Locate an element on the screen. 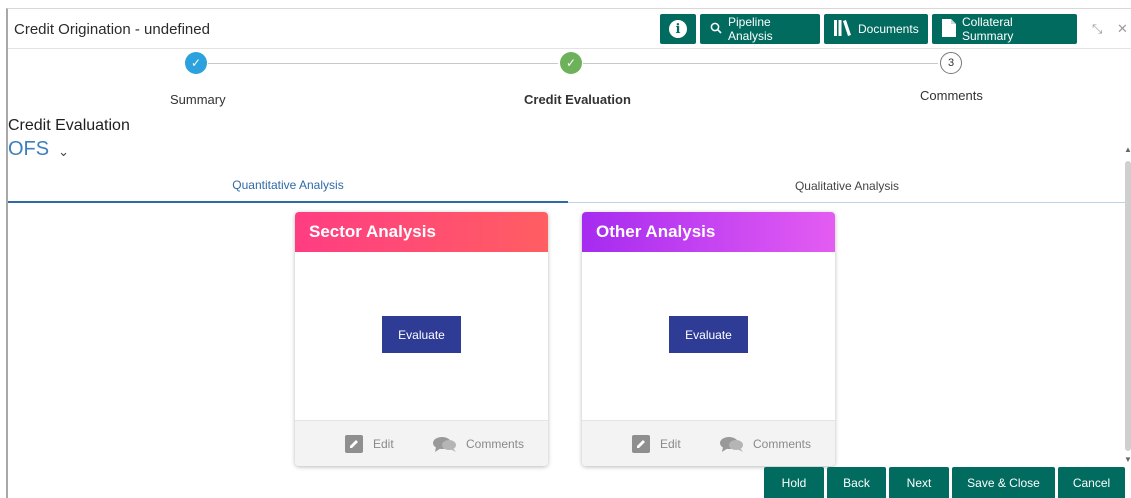  scroll-down-icon: ▼ is located at coordinates (1127, 459).